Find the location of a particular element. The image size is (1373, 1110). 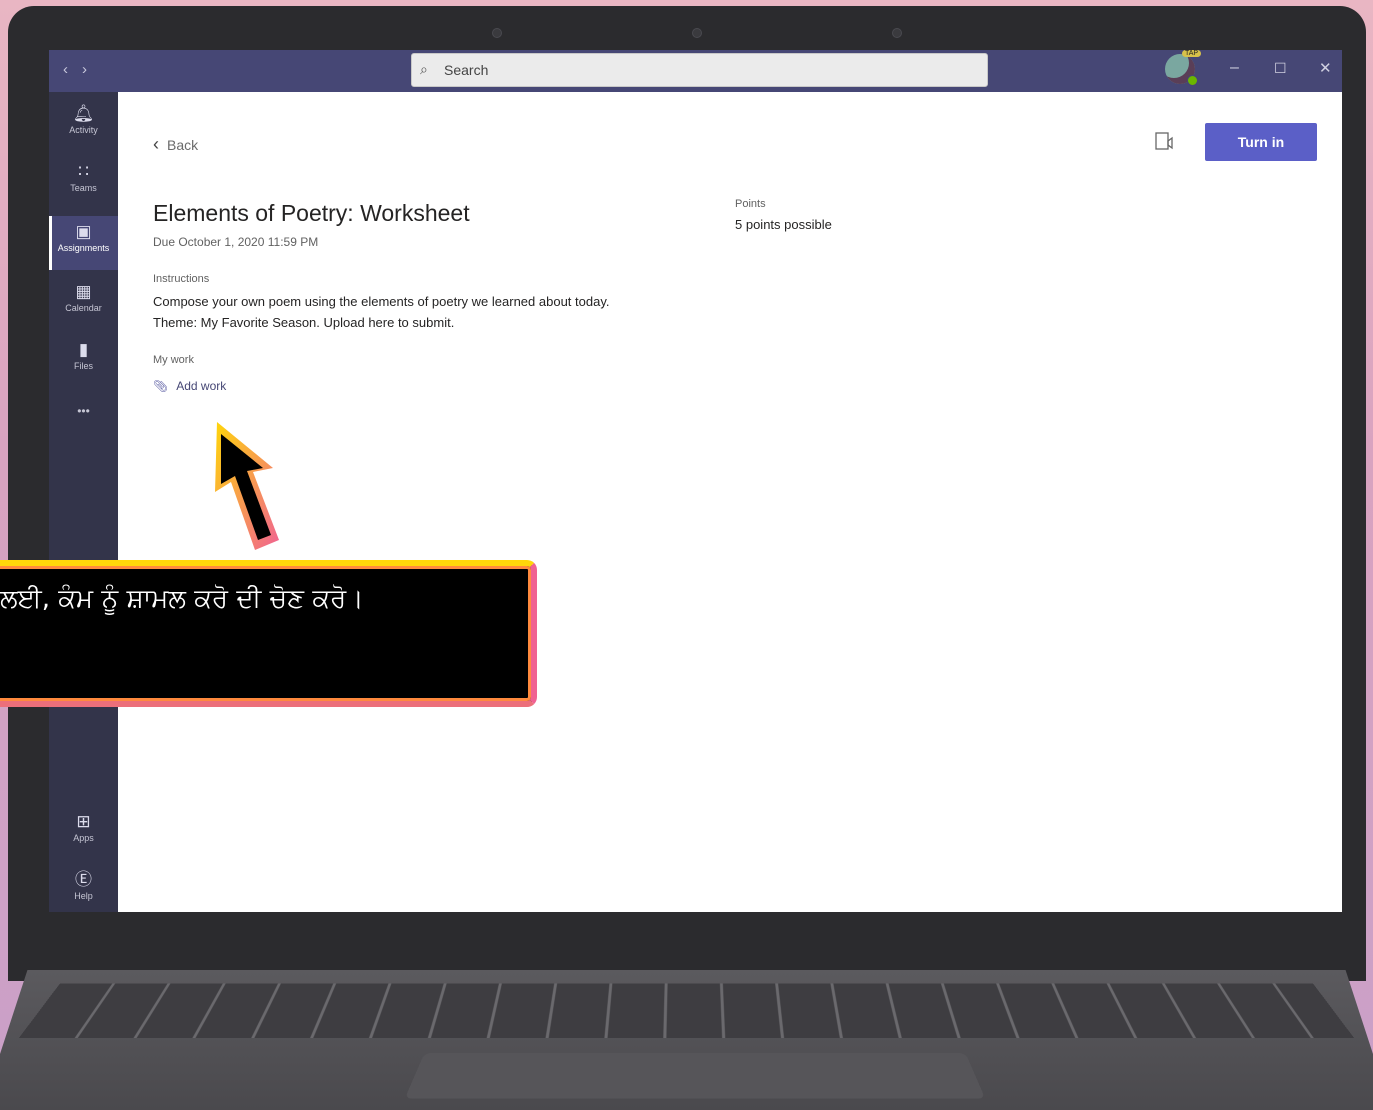

search-icon: ⌕ is located at coordinates (424, 69).